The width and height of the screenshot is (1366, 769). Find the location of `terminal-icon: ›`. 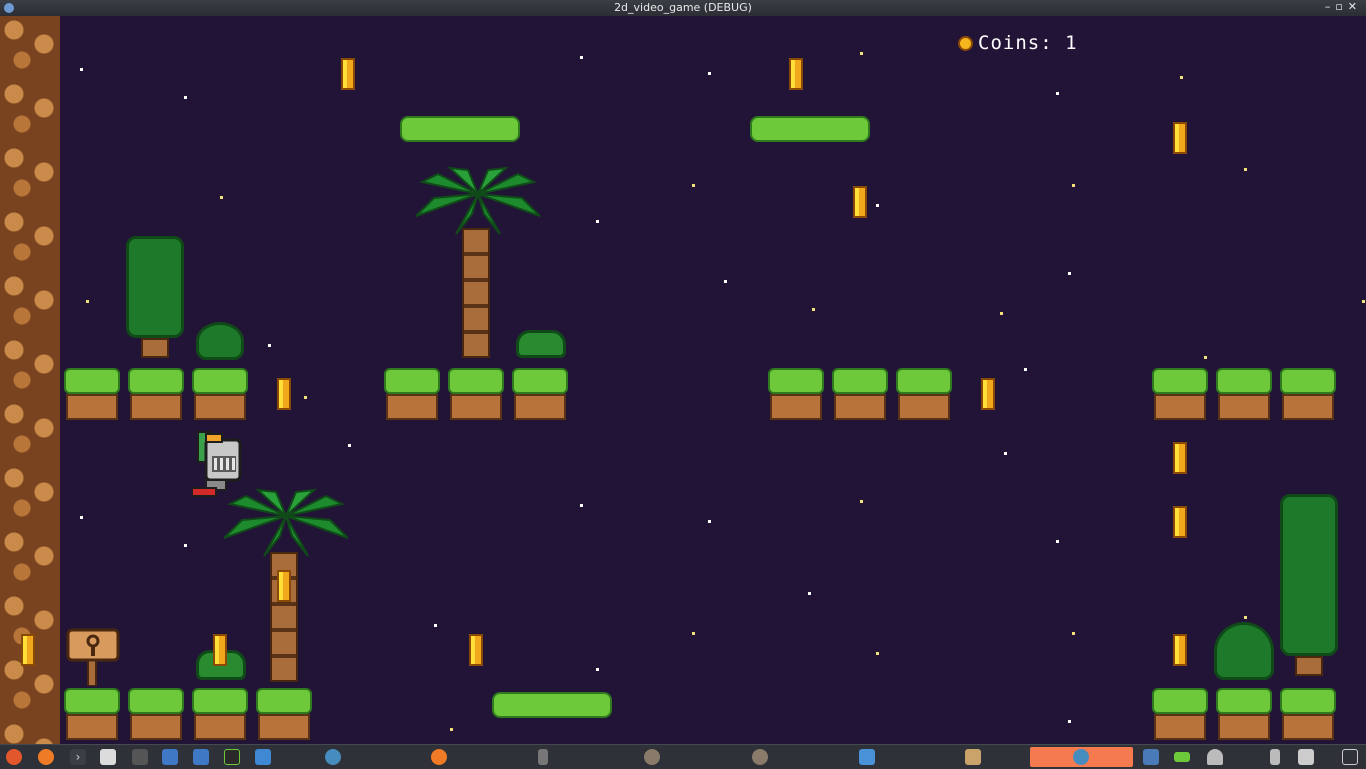

terminal-icon: › is located at coordinates (78, 757).